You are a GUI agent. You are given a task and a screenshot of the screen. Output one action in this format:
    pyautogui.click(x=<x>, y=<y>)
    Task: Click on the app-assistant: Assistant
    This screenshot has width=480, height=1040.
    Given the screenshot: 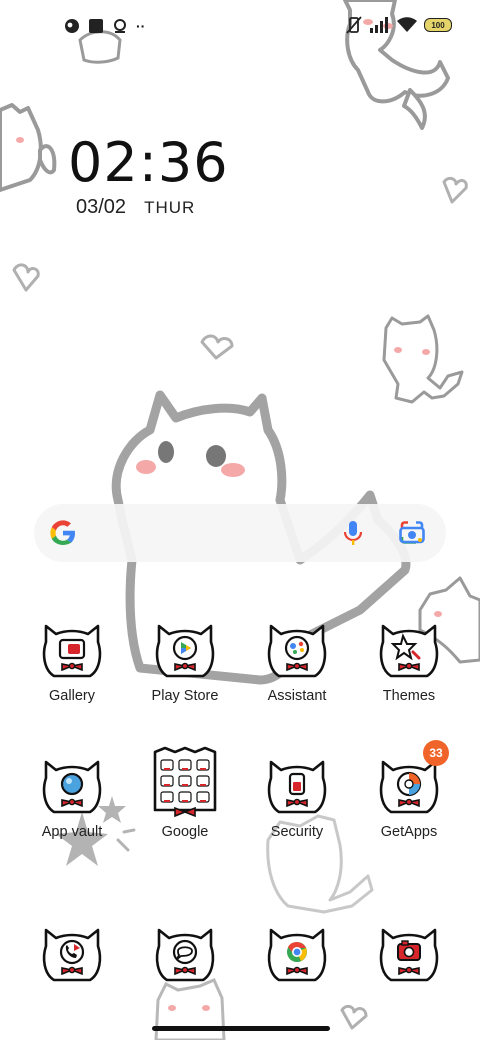 What is the action you would take?
    pyautogui.click(x=297, y=662)
    